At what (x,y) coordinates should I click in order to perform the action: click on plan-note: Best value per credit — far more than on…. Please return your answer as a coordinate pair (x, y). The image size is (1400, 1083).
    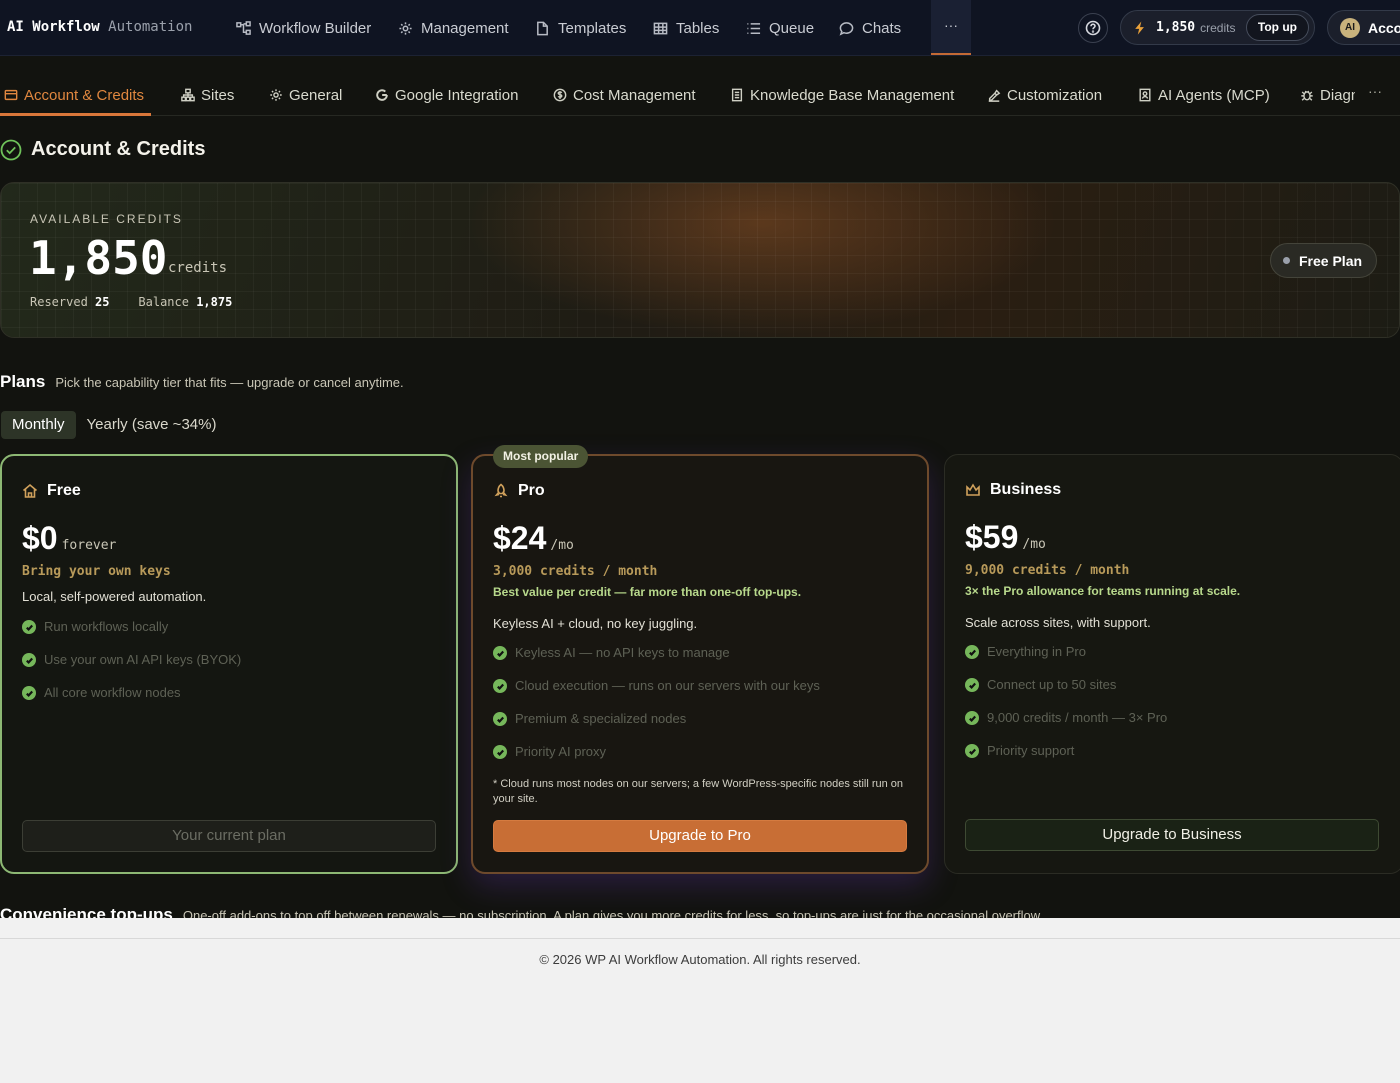
    Looking at the image, I should click on (647, 592).